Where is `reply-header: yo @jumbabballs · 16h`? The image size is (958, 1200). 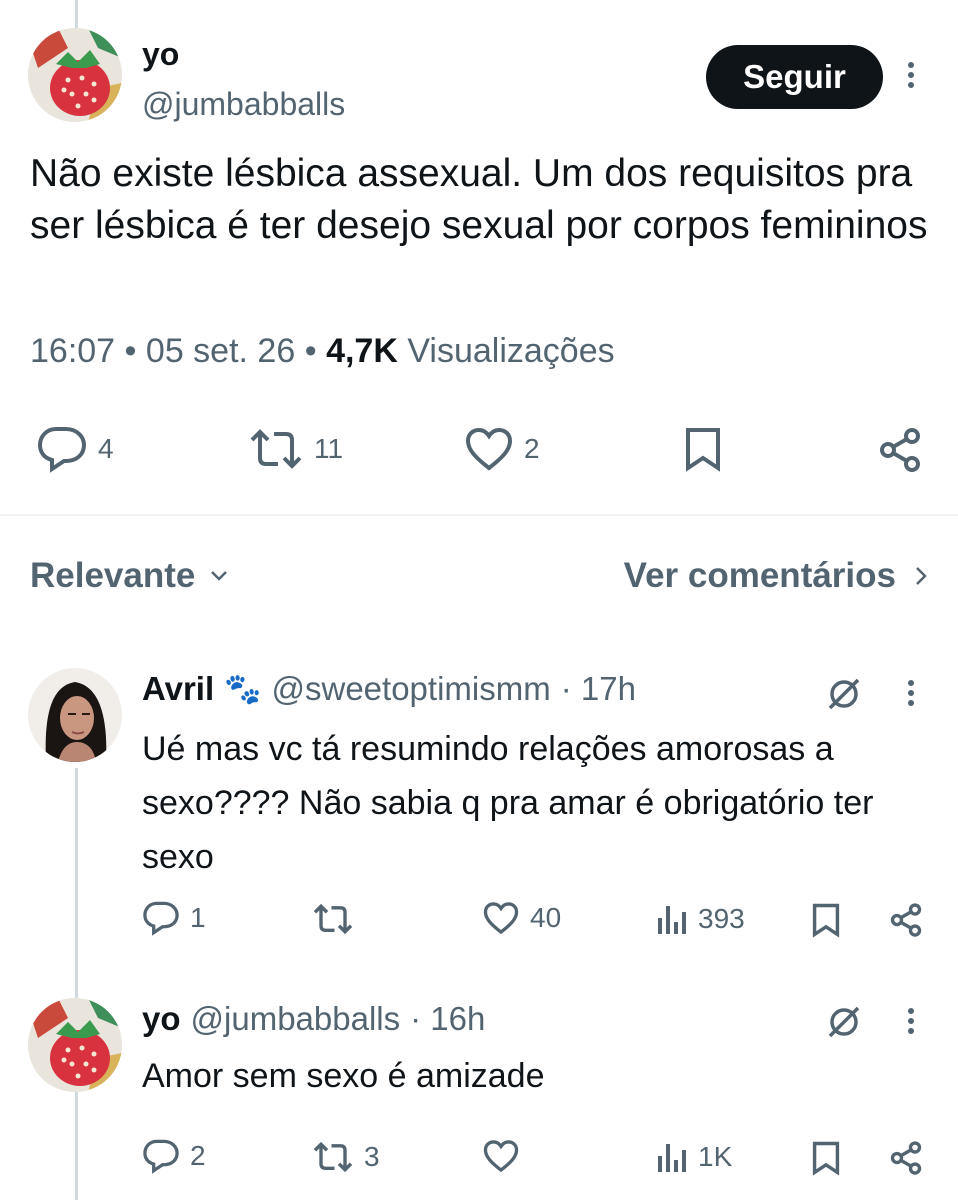 reply-header: yo @jumbabballs · 16h is located at coordinates (313, 1019).